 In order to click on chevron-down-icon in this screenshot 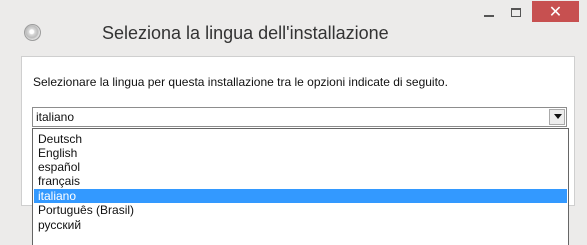, I will do `click(558, 116)`.